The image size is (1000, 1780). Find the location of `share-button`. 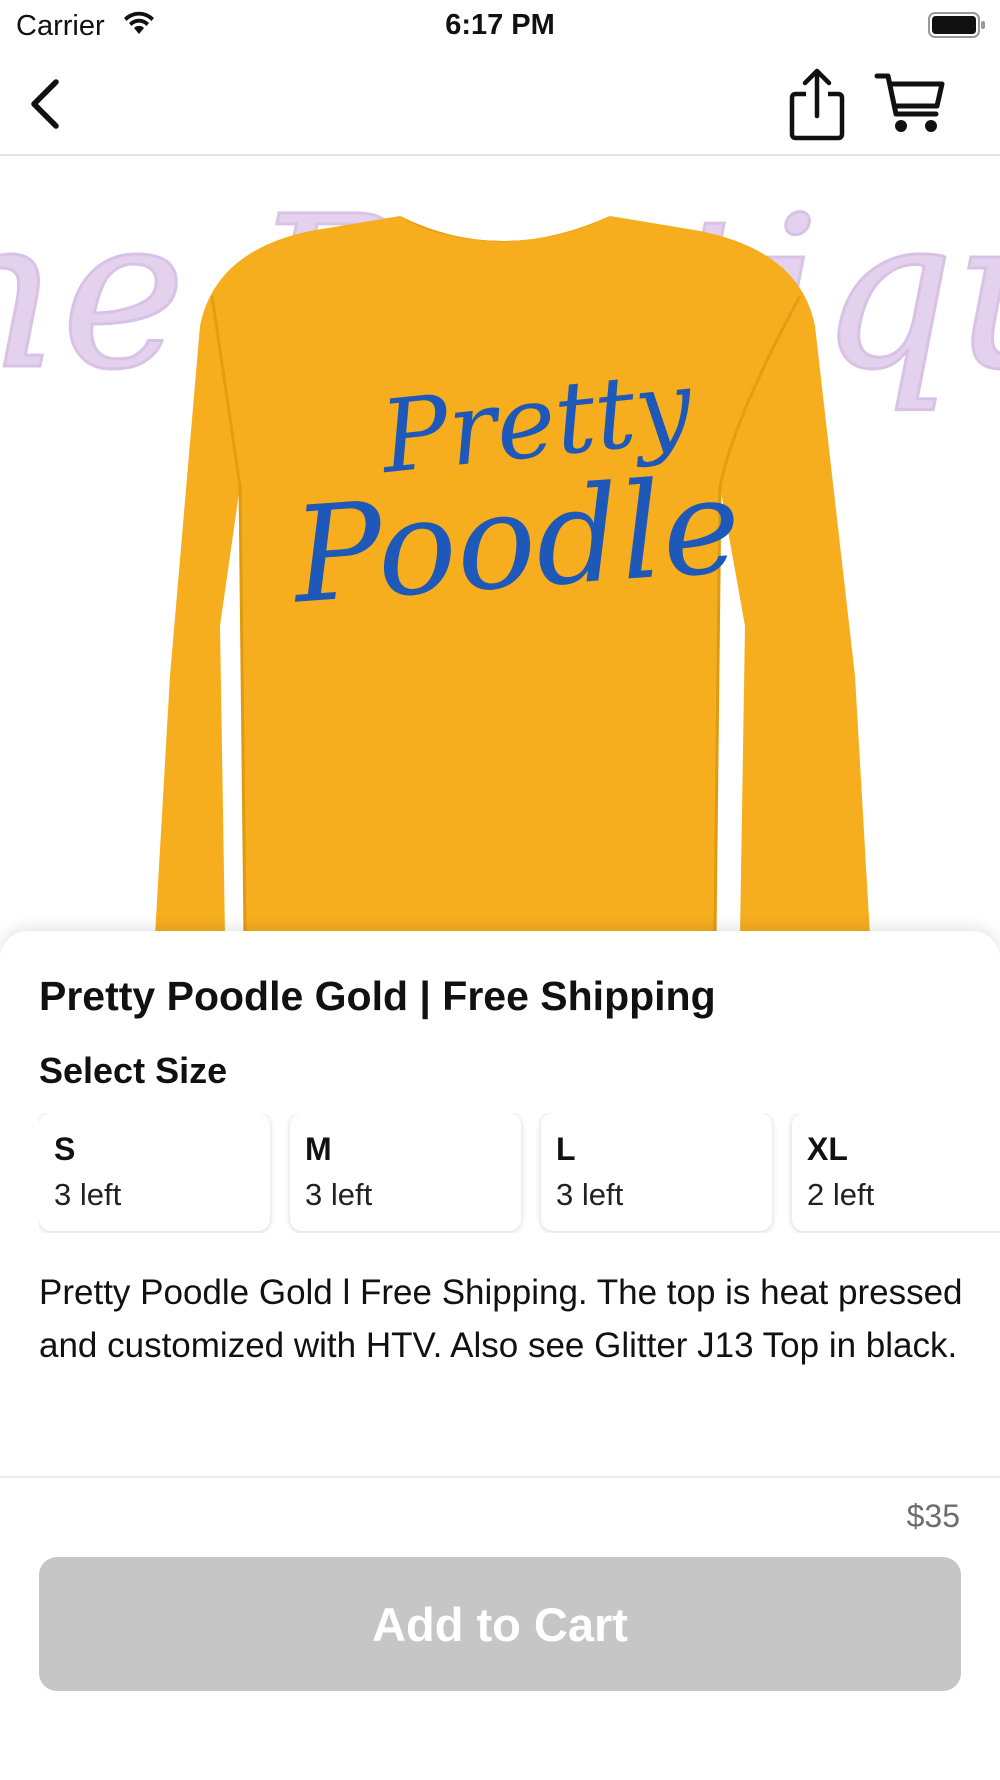

share-button is located at coordinates (817, 104).